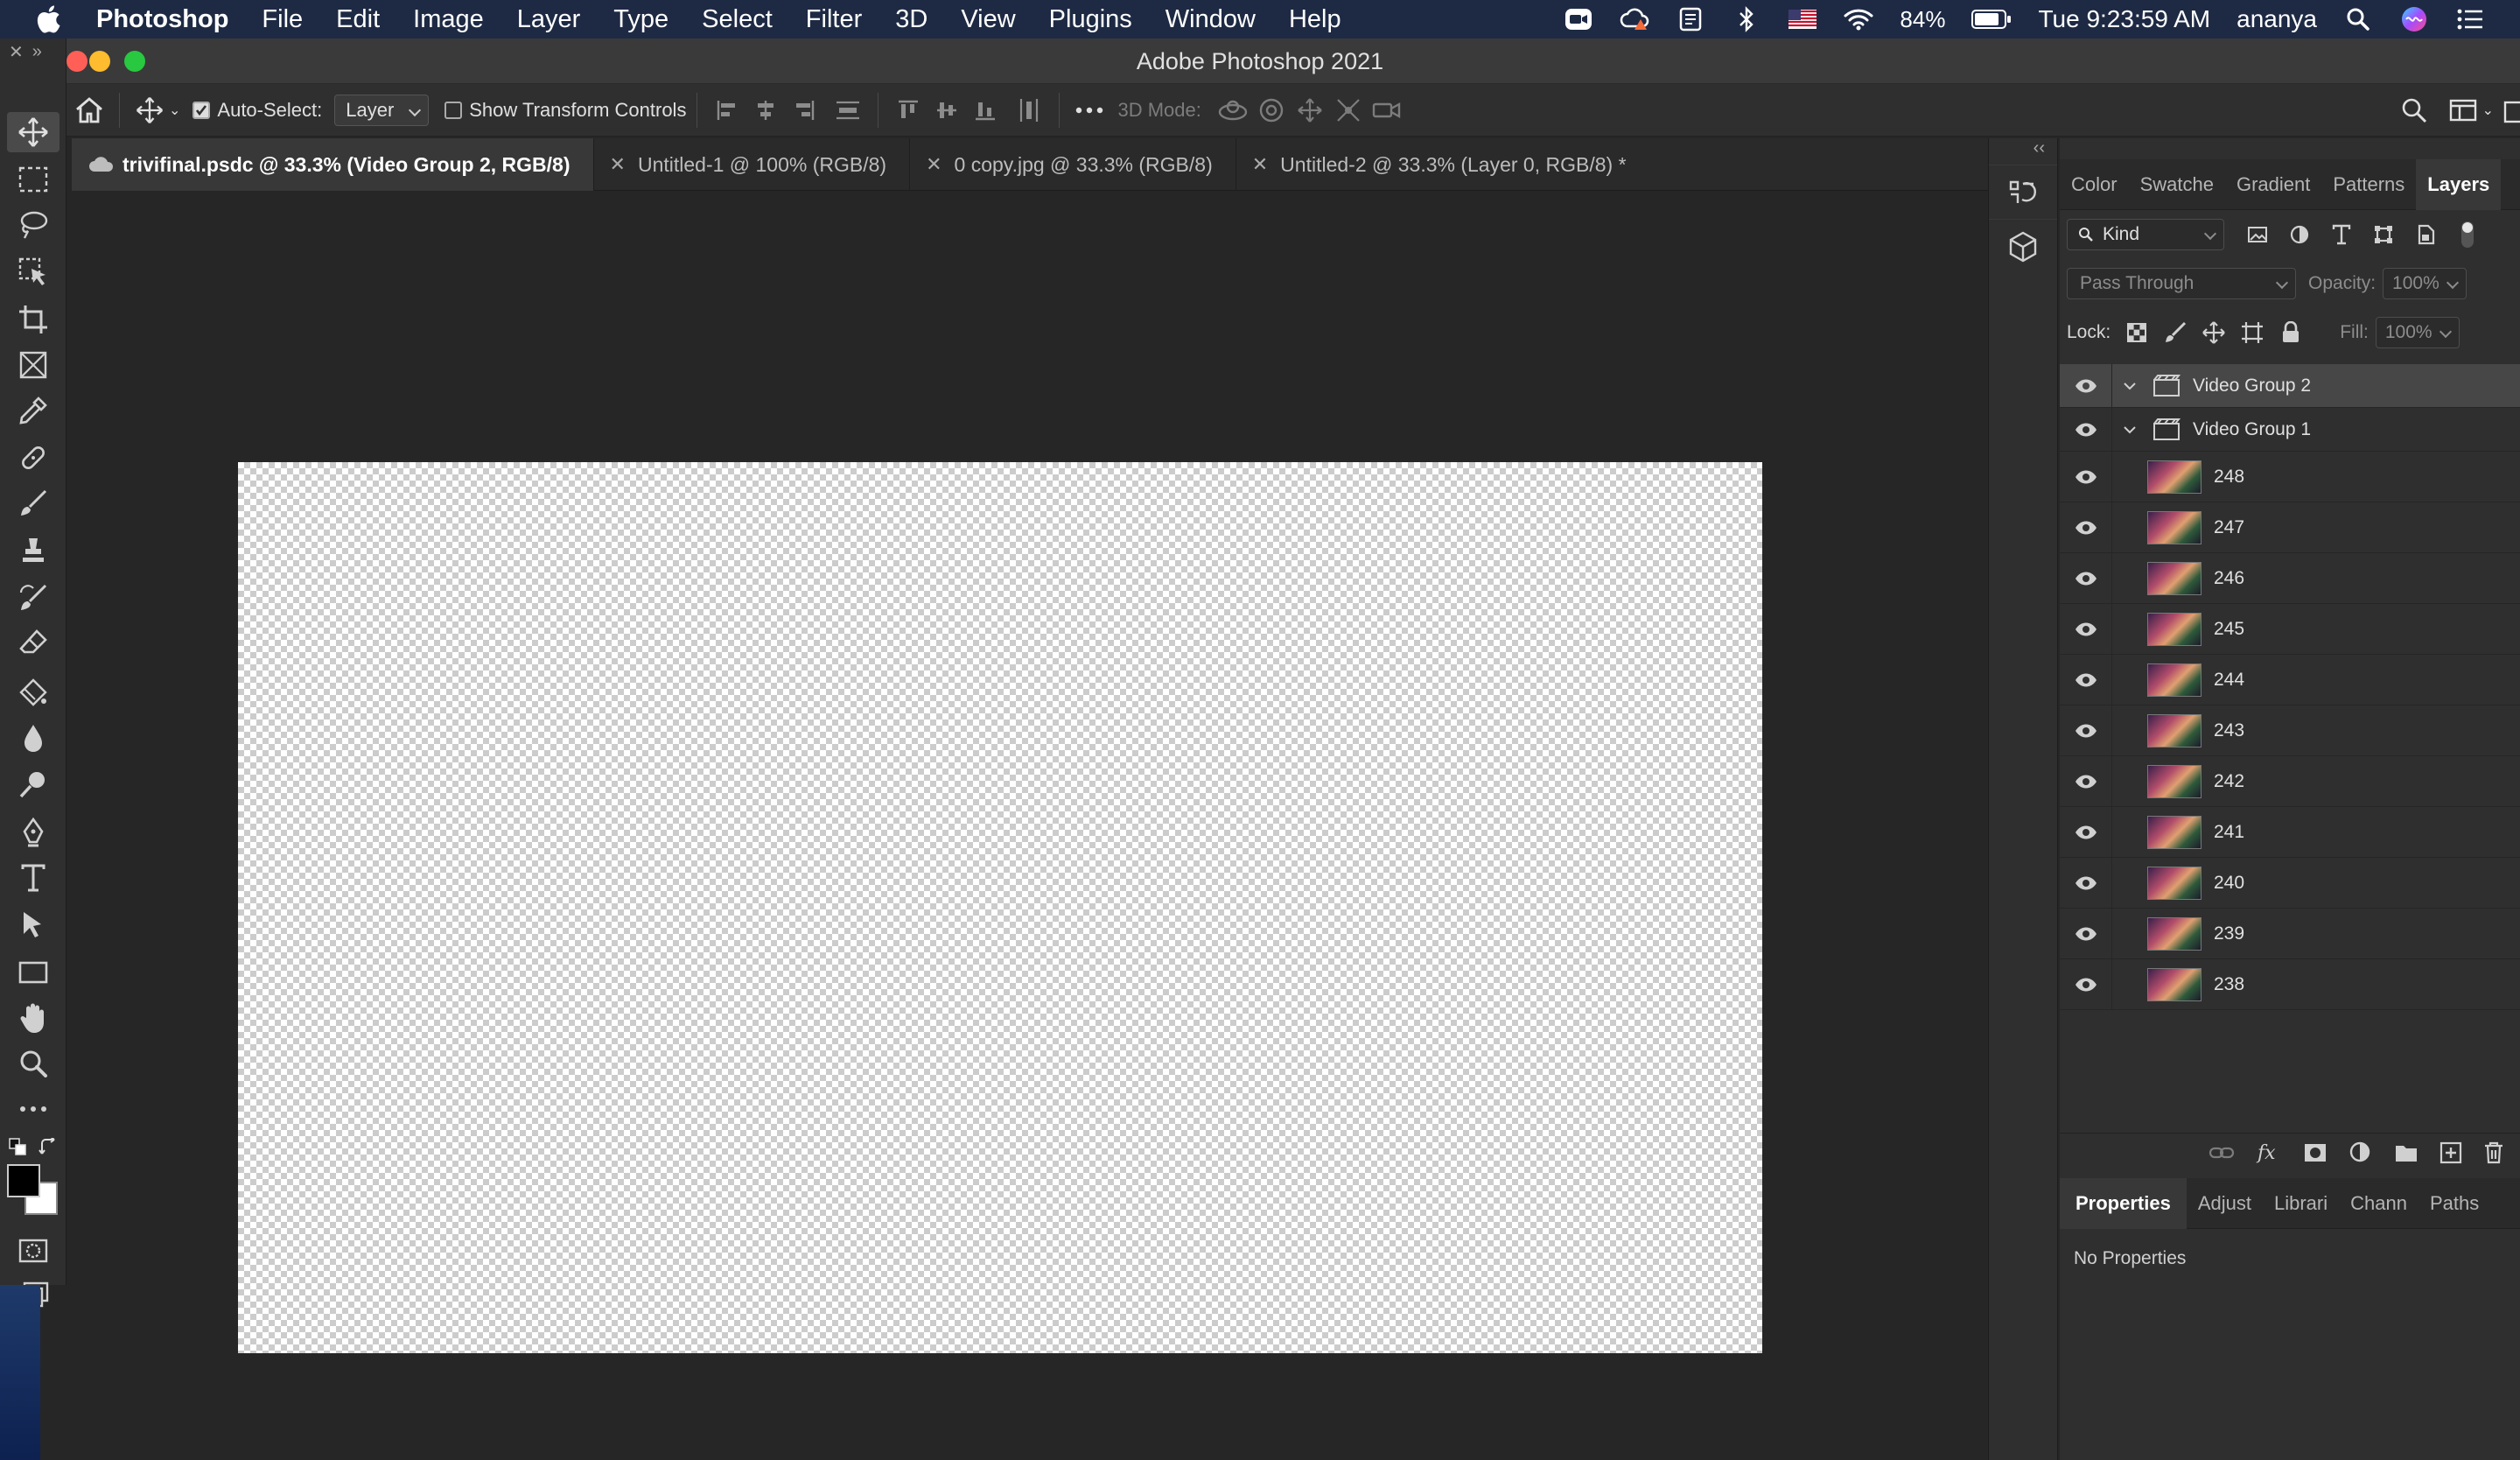 The image size is (2520, 1460). What do you see at coordinates (2290, 477) in the screenshot?
I see `layer-row: 248` at bounding box center [2290, 477].